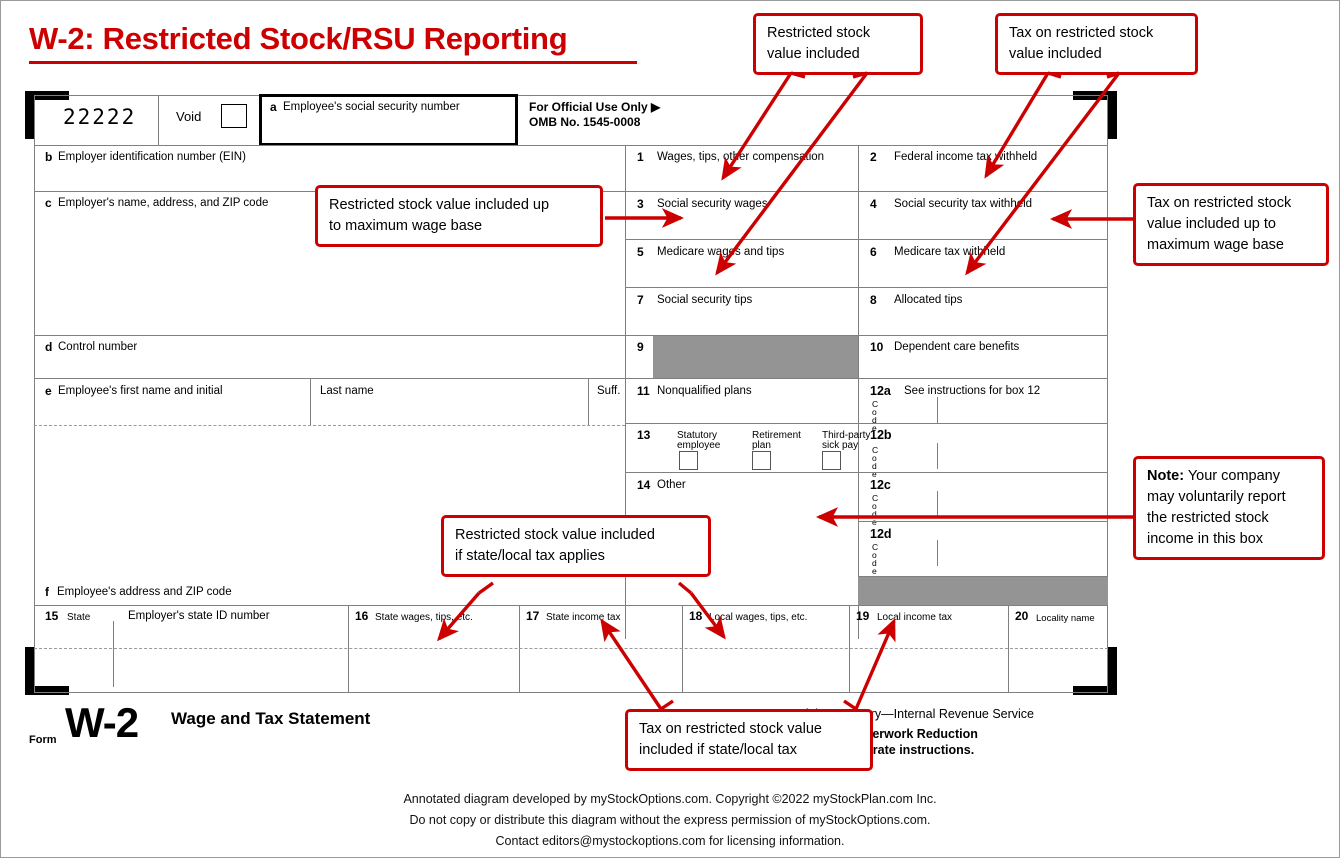 Image resolution: width=1340 pixels, height=859 pixels. What do you see at coordinates (571, 95) in the screenshot?
I see `frame-top` at bounding box center [571, 95].